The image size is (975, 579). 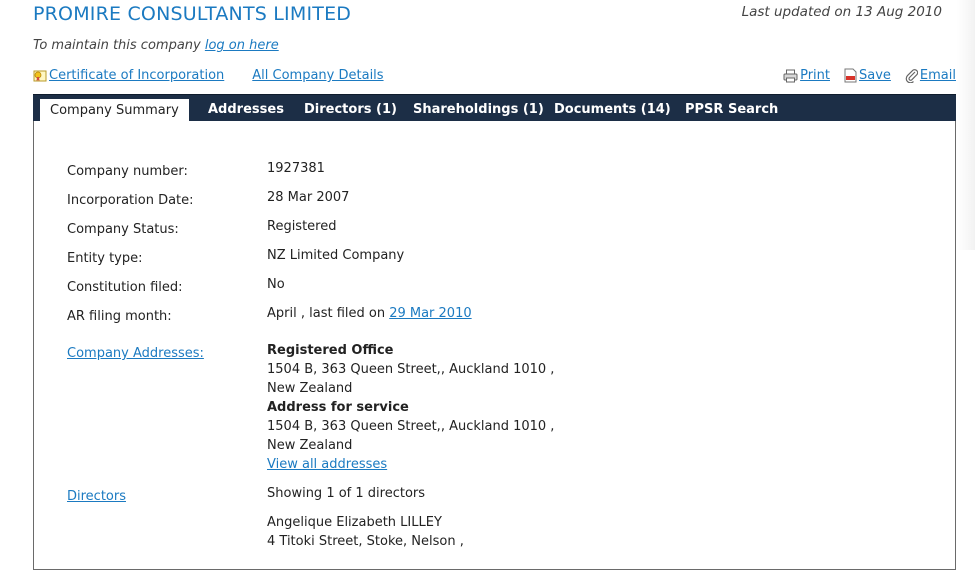 I want to click on ar-filing-month-label: AR filing month:, so click(x=119, y=316).